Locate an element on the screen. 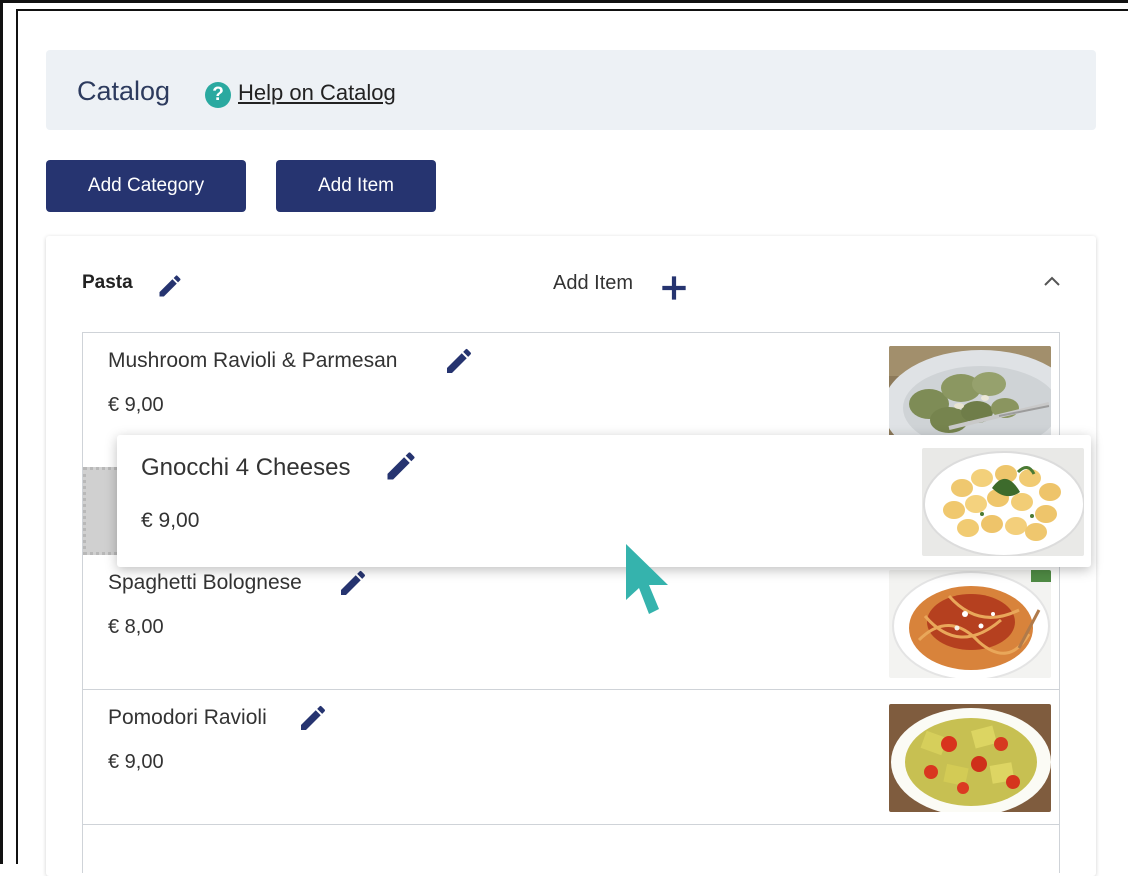  item-price: € 8,00 is located at coordinates (136, 627).